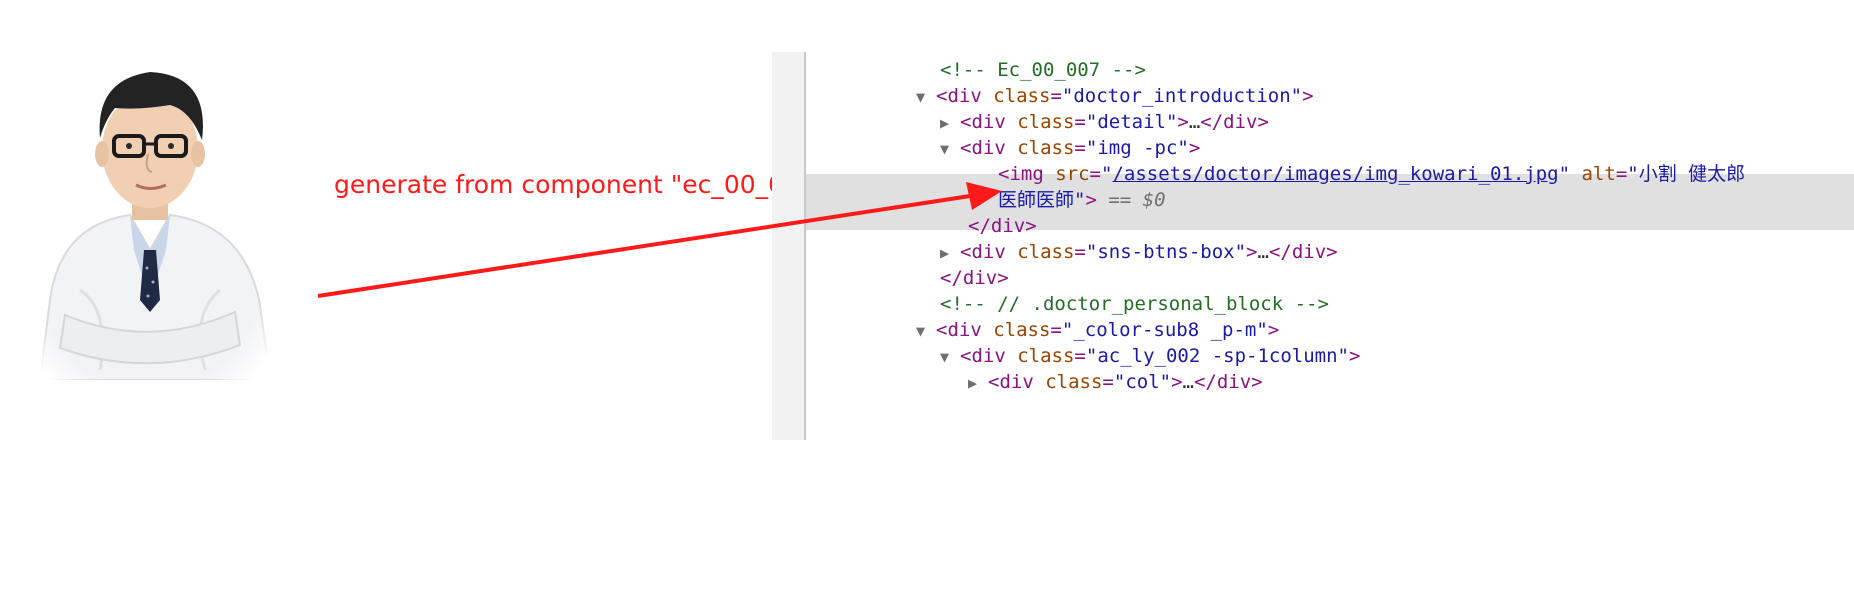 The width and height of the screenshot is (1854, 598). What do you see at coordinates (150, 215) in the screenshot?
I see `doctor-portrait-image` at bounding box center [150, 215].